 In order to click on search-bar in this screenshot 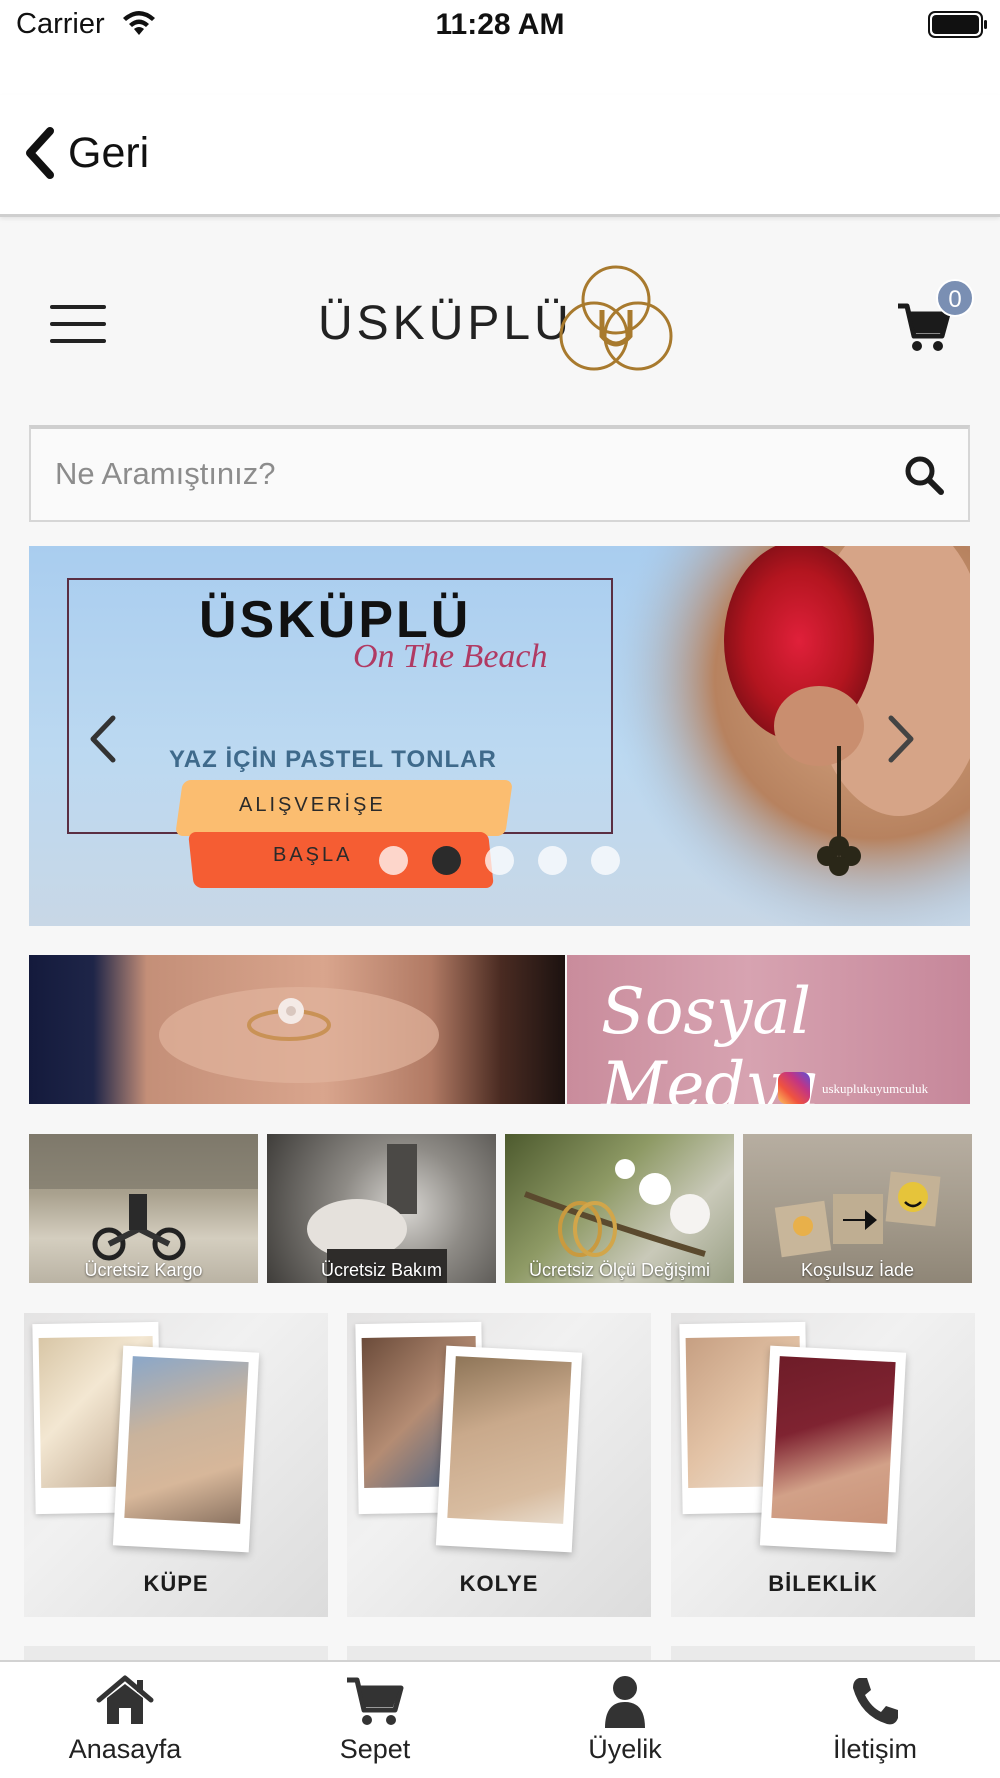, I will do `click(499, 473)`.